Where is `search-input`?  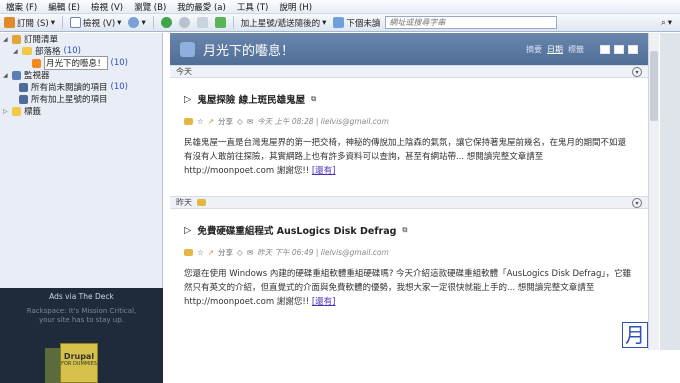 search-input is located at coordinates (471, 22).